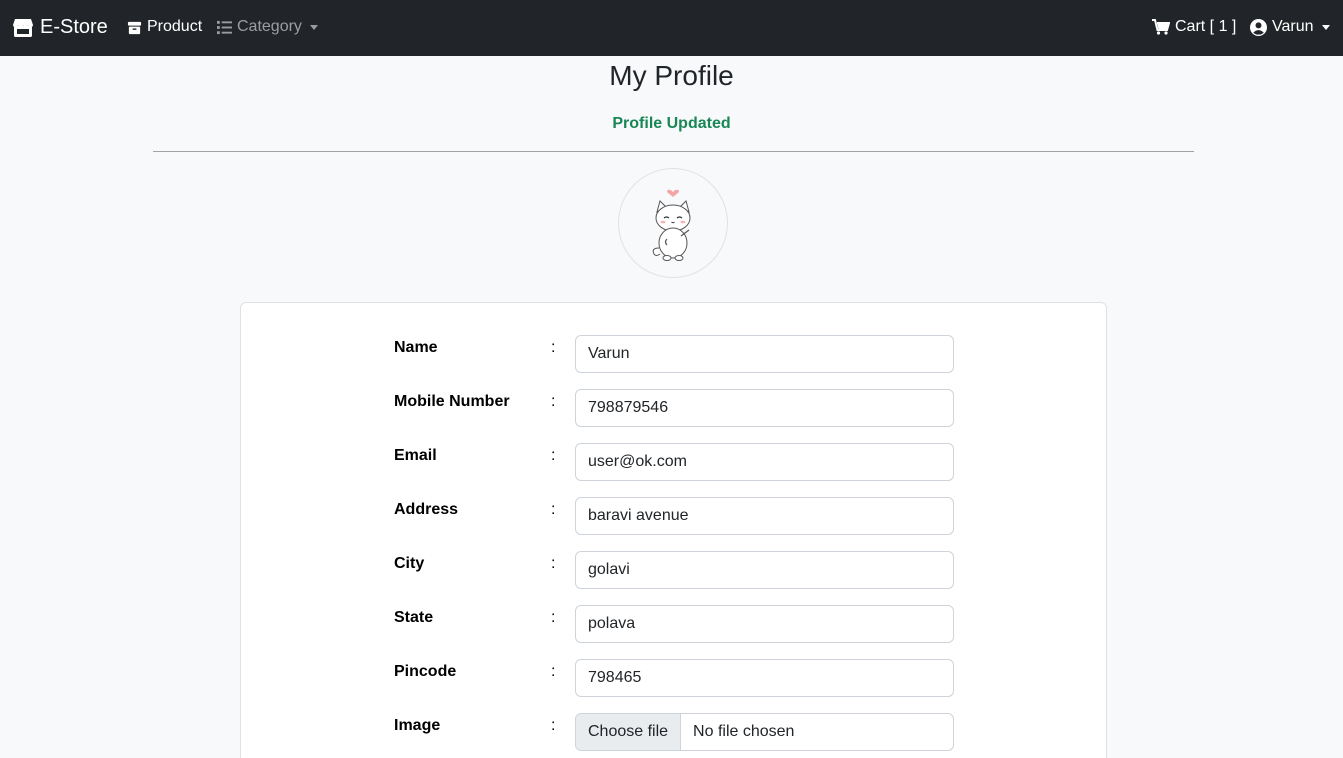 Image resolution: width=1343 pixels, height=758 pixels. Describe the element at coordinates (426, 509) in the screenshot. I see `address-label: Address` at that location.